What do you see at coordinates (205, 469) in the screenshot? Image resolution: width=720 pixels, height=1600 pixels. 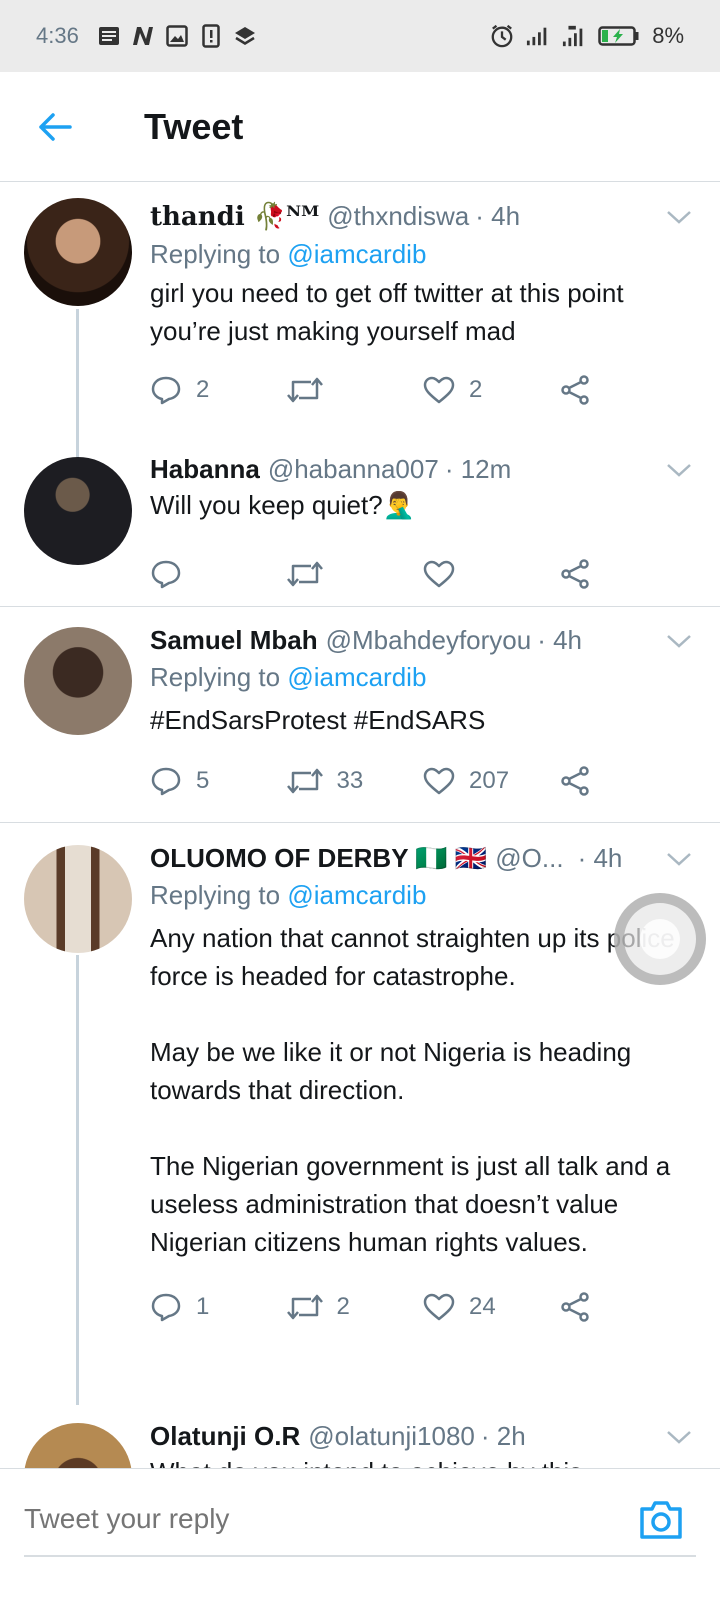 I see `user-name: Habanna` at bounding box center [205, 469].